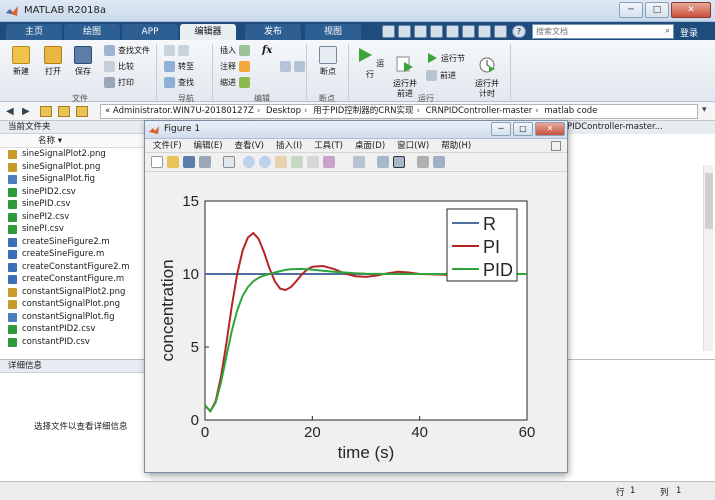 This screenshot has height=500, width=715. What do you see at coordinates (74, 217) in the screenshot?
I see `file-list-item: sinePI2.csv` at bounding box center [74, 217].